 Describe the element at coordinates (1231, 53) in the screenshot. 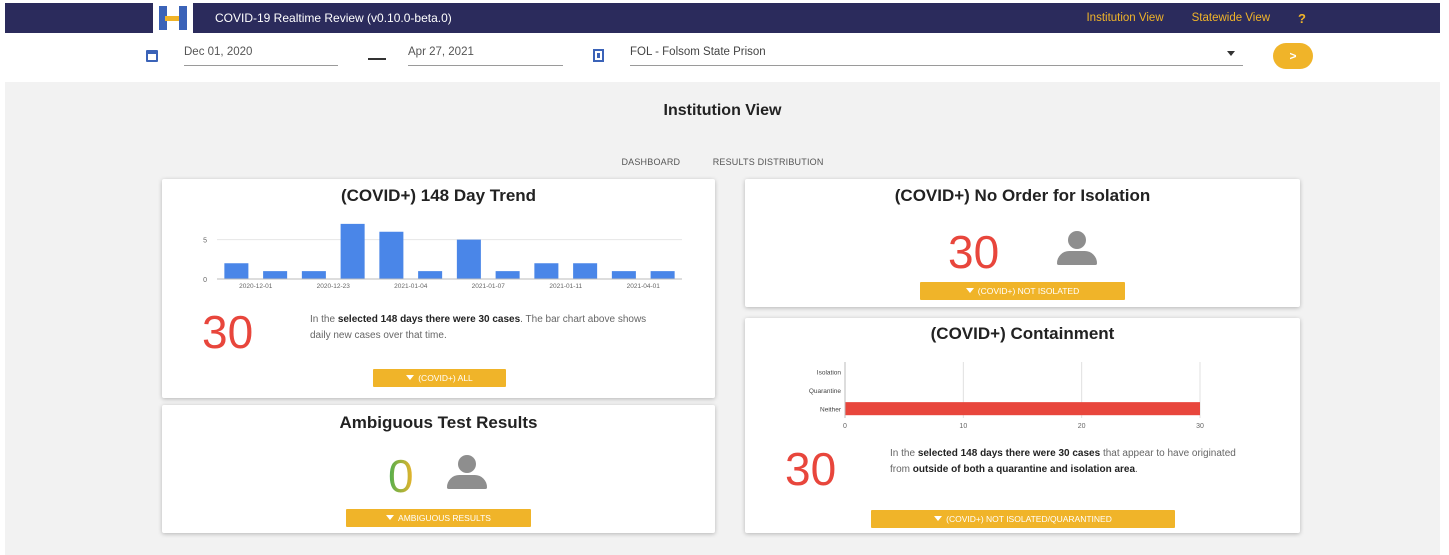

I see `chevron-down-icon` at that location.